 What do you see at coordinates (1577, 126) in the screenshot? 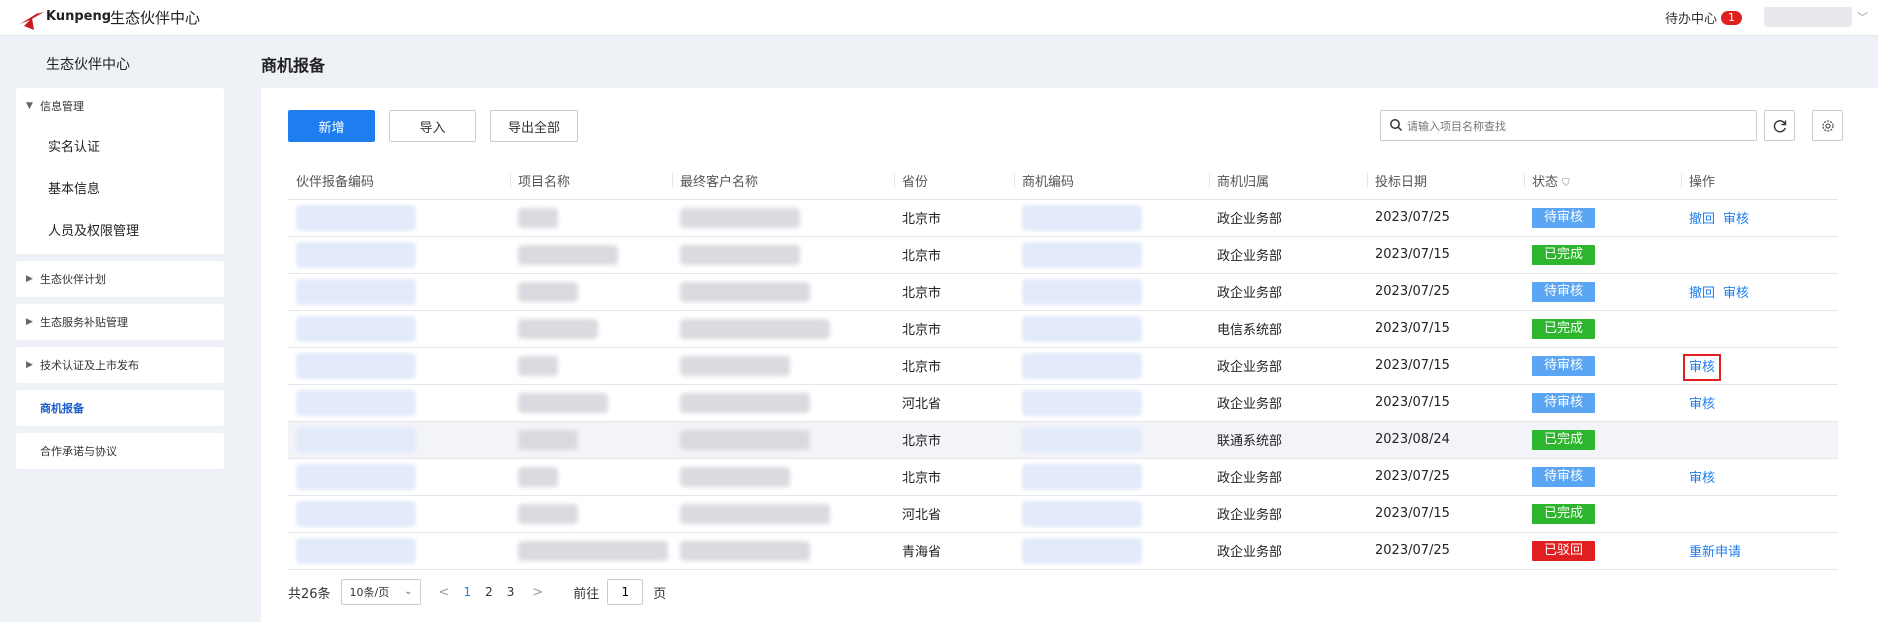
I see `search-input` at bounding box center [1577, 126].